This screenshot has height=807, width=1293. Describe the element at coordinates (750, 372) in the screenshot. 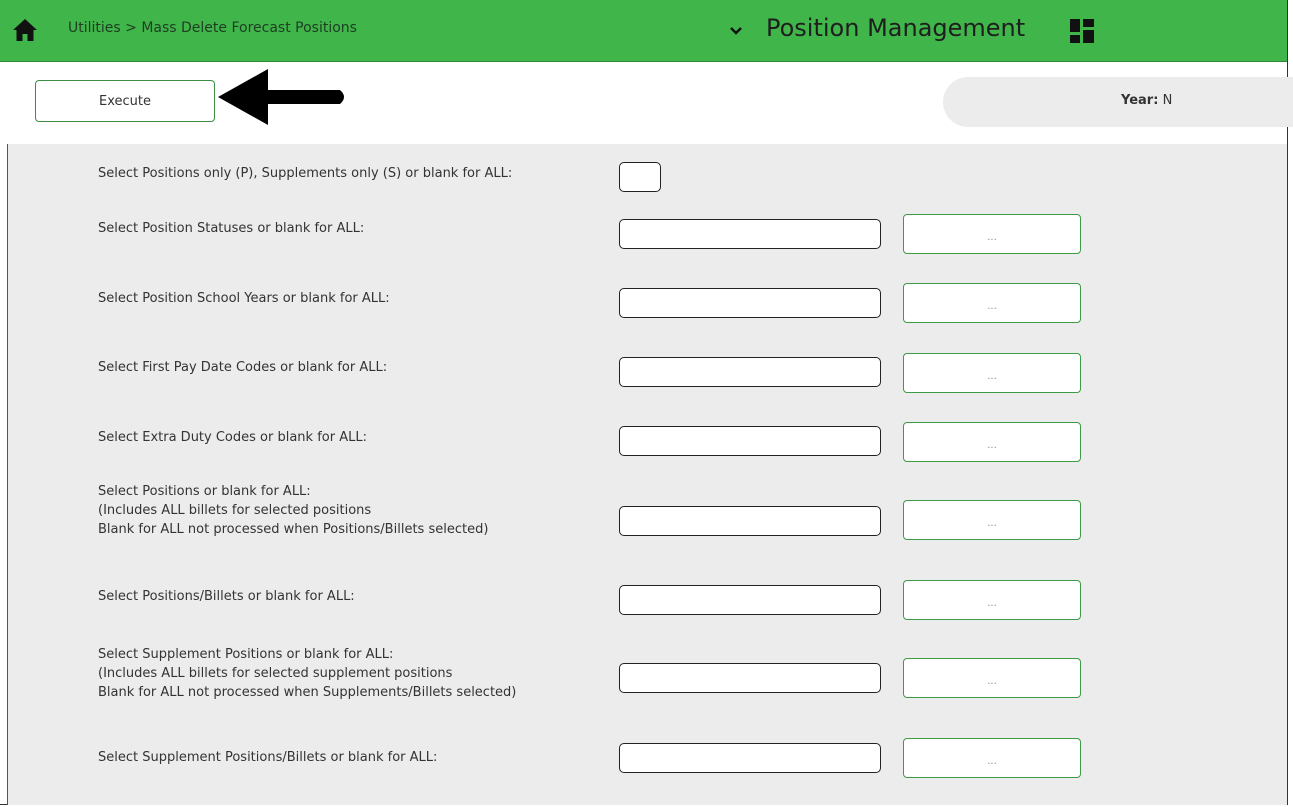

I see `first-pay-date-input` at that location.